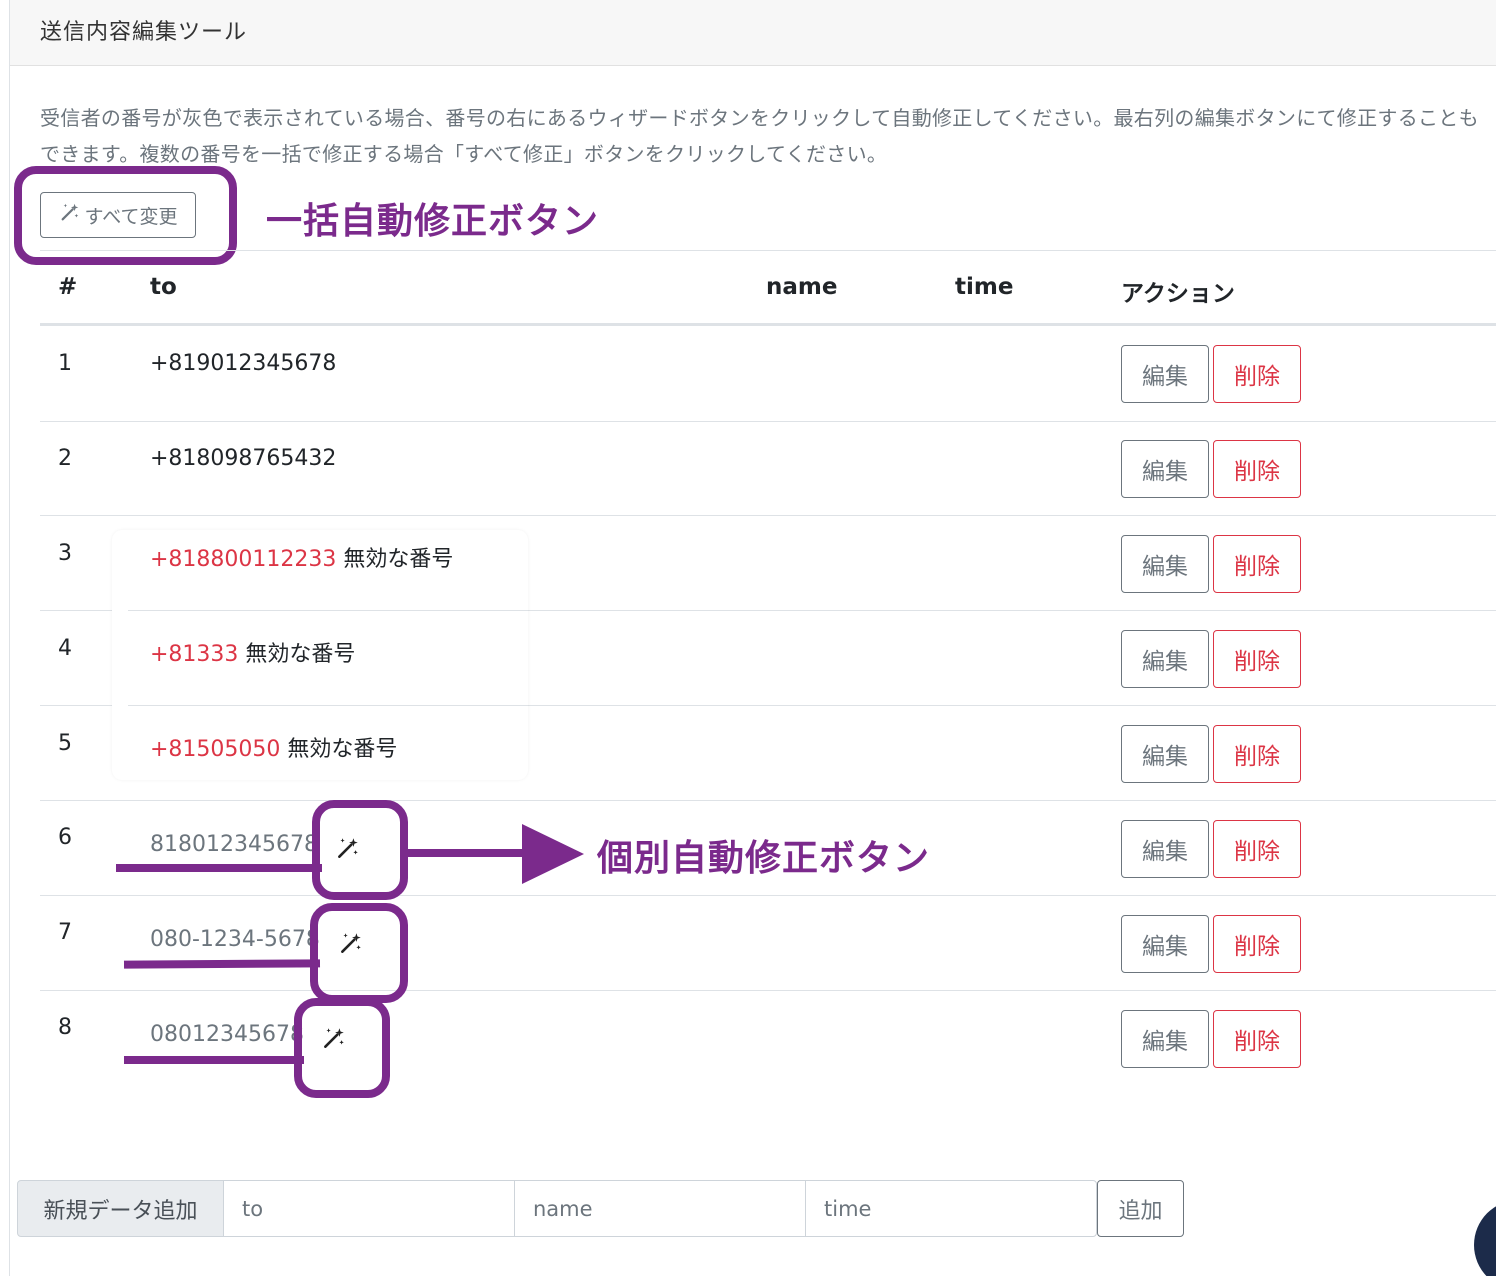  What do you see at coordinates (1140, 1208) in the screenshot?
I see `add-button: 追加` at bounding box center [1140, 1208].